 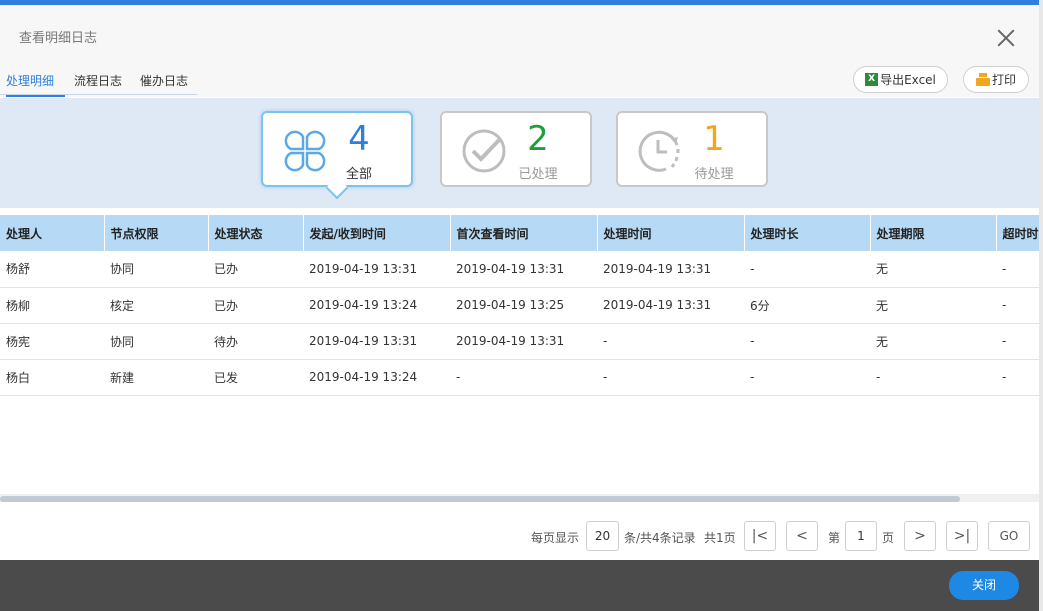 I want to click on col-header-deadline: 处理期限, so click(x=933, y=233).